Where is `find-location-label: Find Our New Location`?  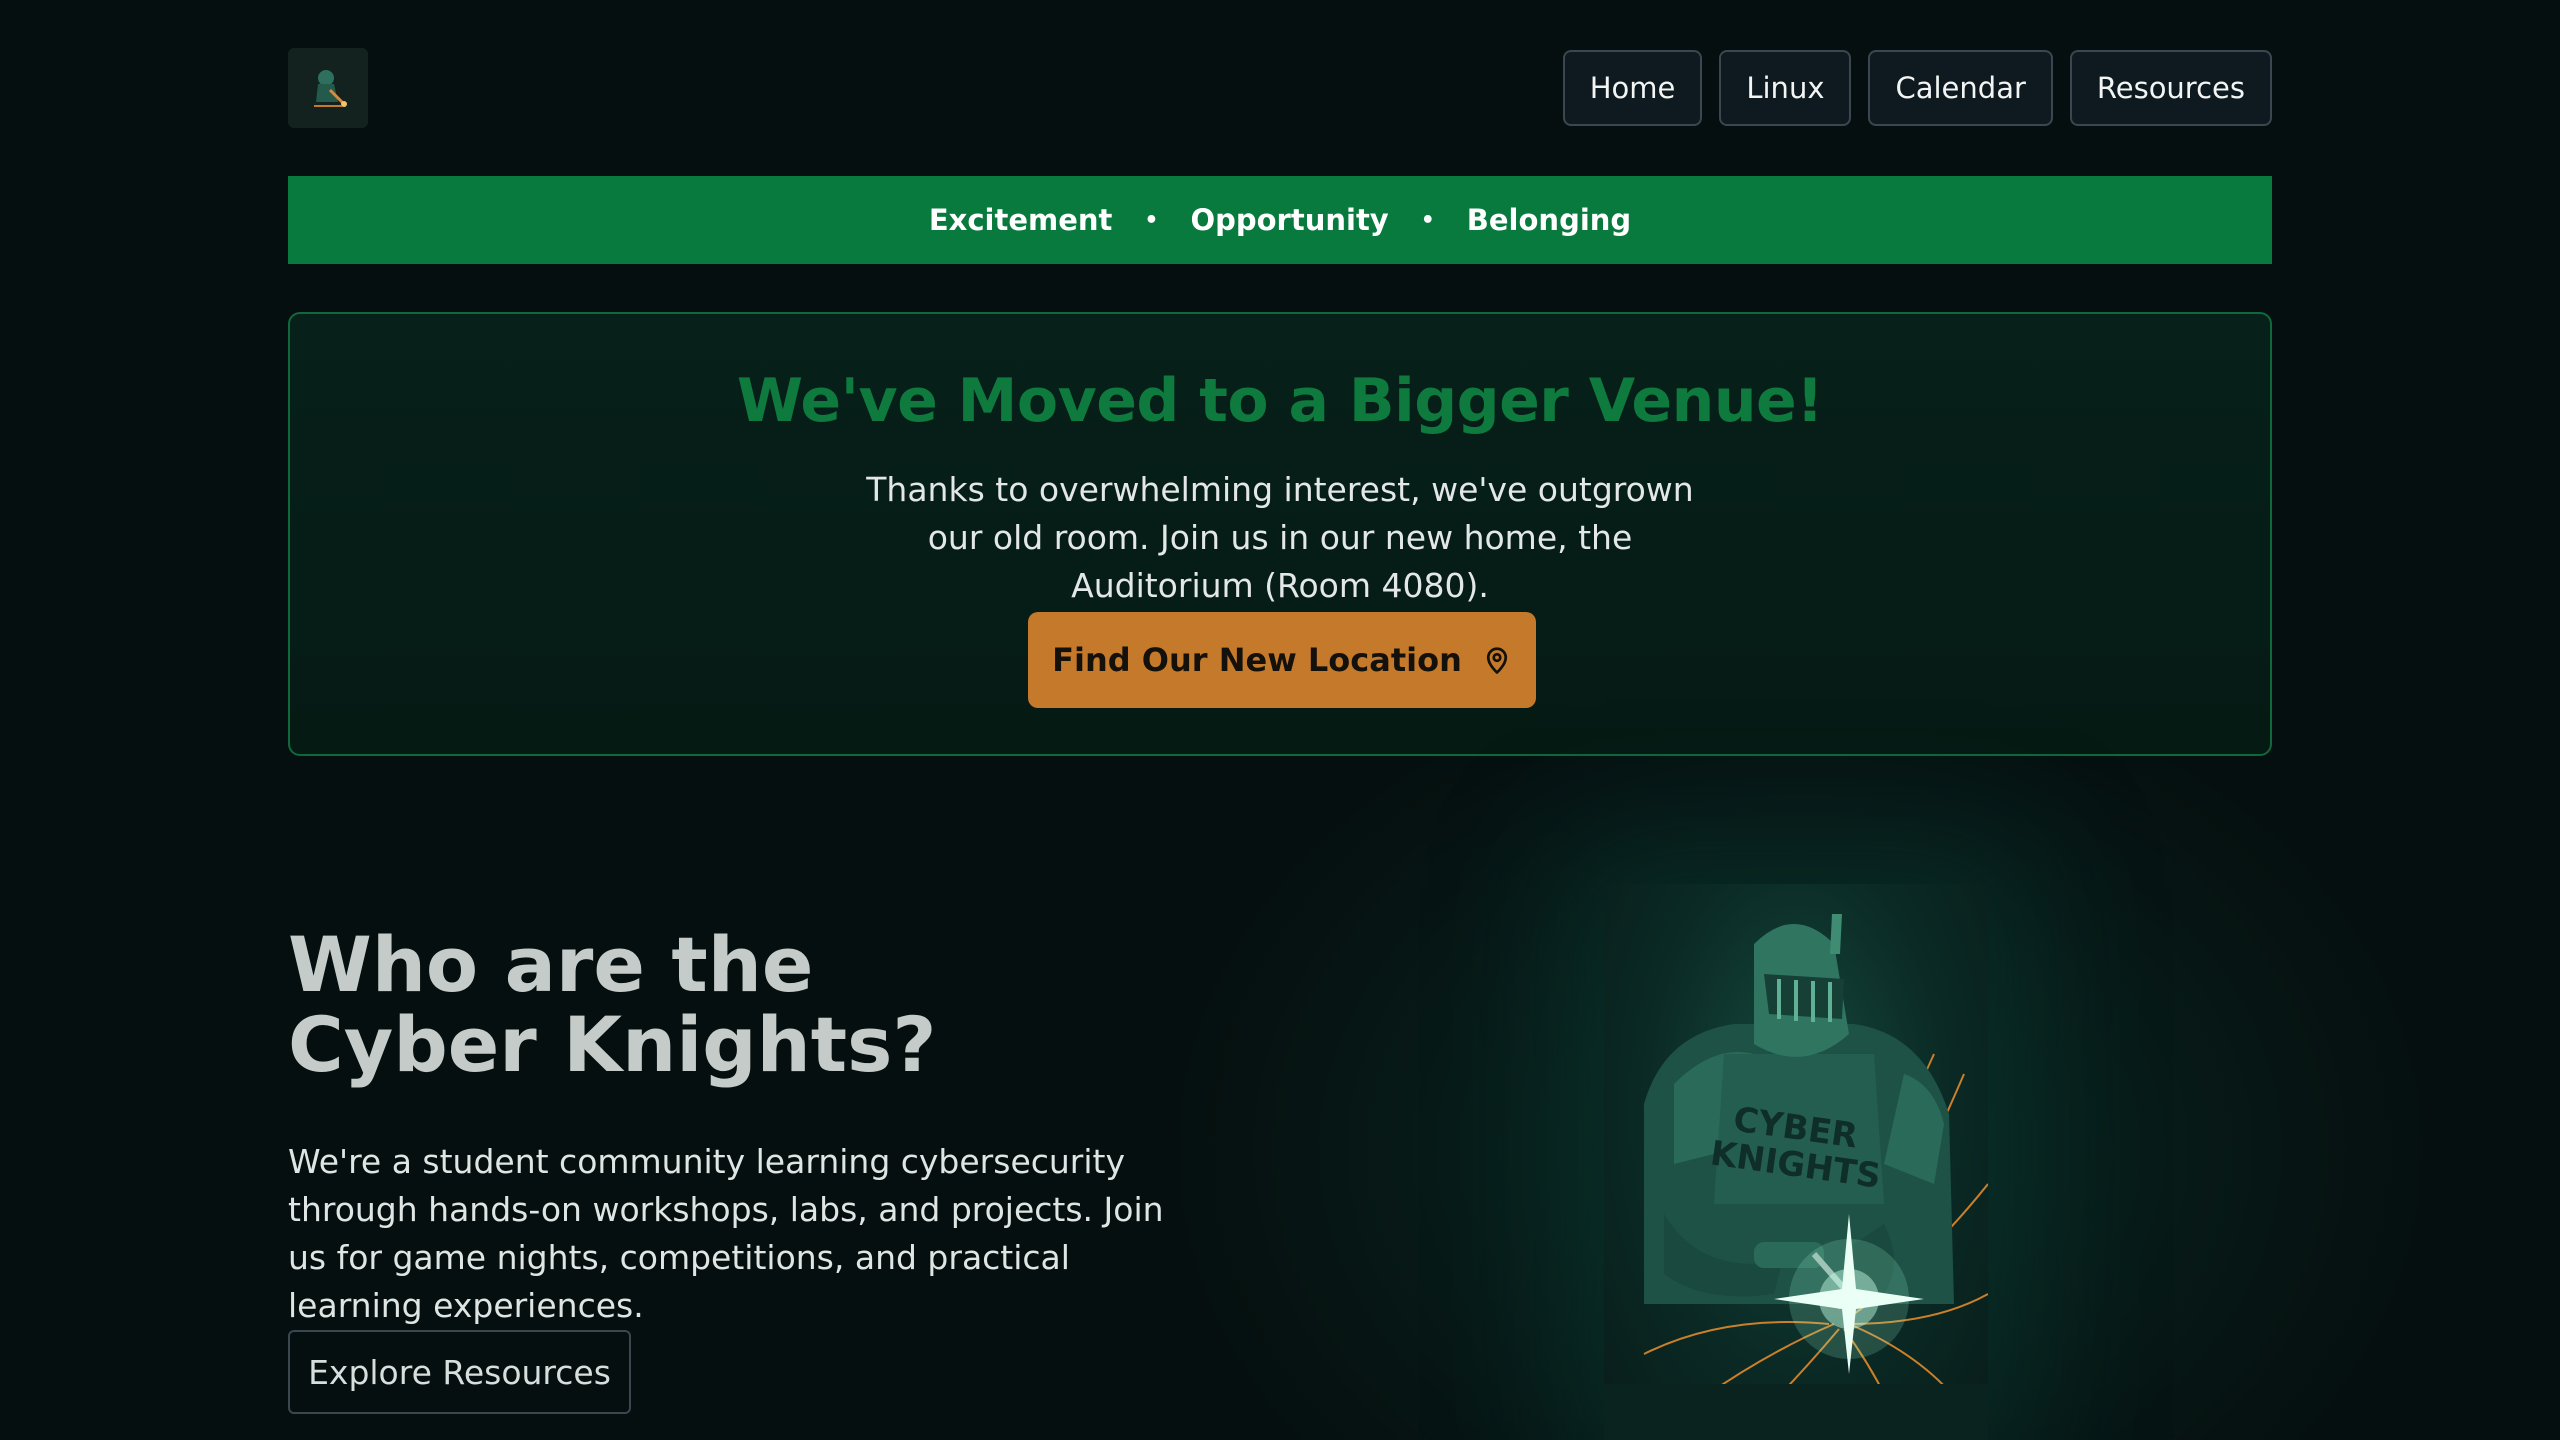 find-location-label: Find Our New Location is located at coordinates (1257, 660).